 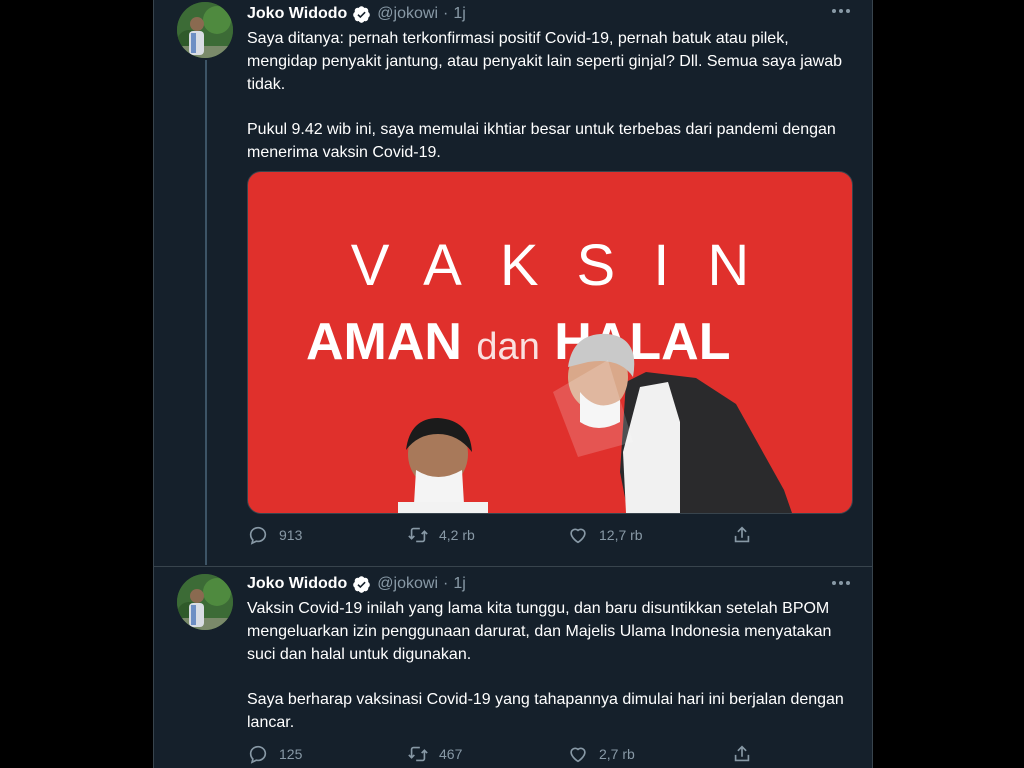 What do you see at coordinates (451, 754) in the screenshot?
I see `retweet-count: 467` at bounding box center [451, 754].